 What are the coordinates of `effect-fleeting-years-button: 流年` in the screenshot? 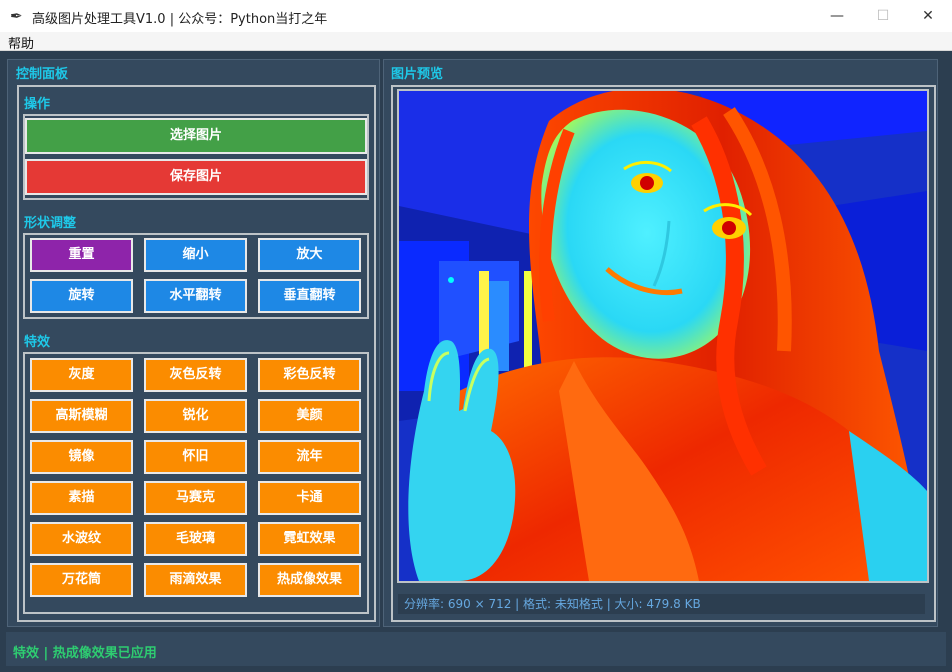 It's located at (309, 457).